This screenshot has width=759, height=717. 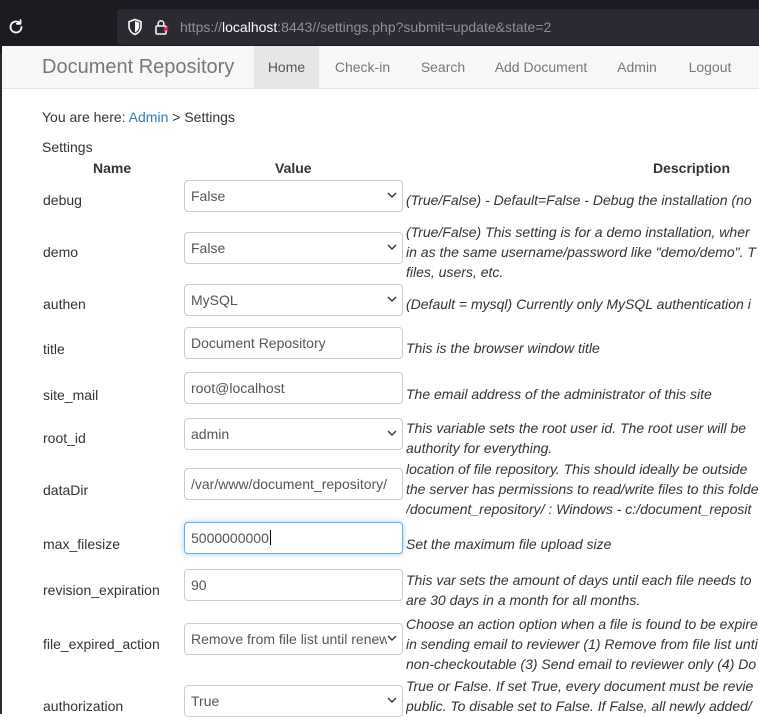 I want to click on reload-icon, so click(x=16, y=27).